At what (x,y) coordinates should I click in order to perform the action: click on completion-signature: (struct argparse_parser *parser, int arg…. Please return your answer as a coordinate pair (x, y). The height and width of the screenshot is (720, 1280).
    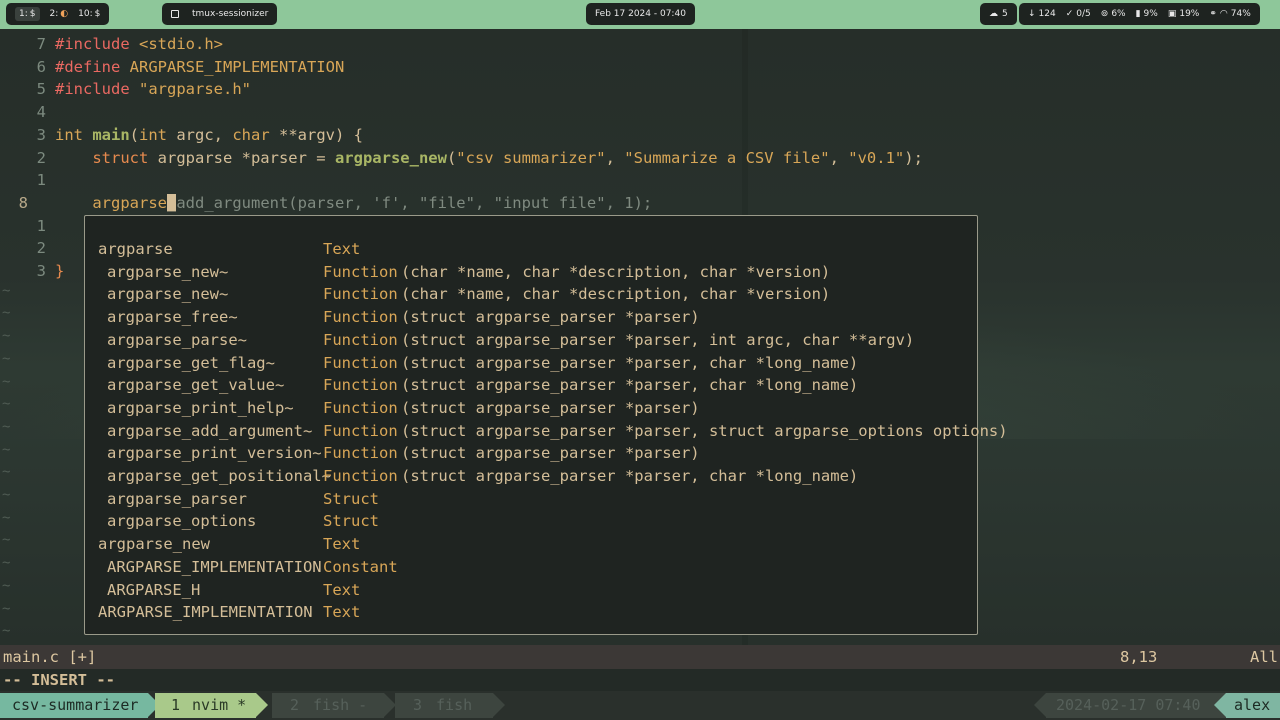
    Looking at the image, I should click on (658, 339).